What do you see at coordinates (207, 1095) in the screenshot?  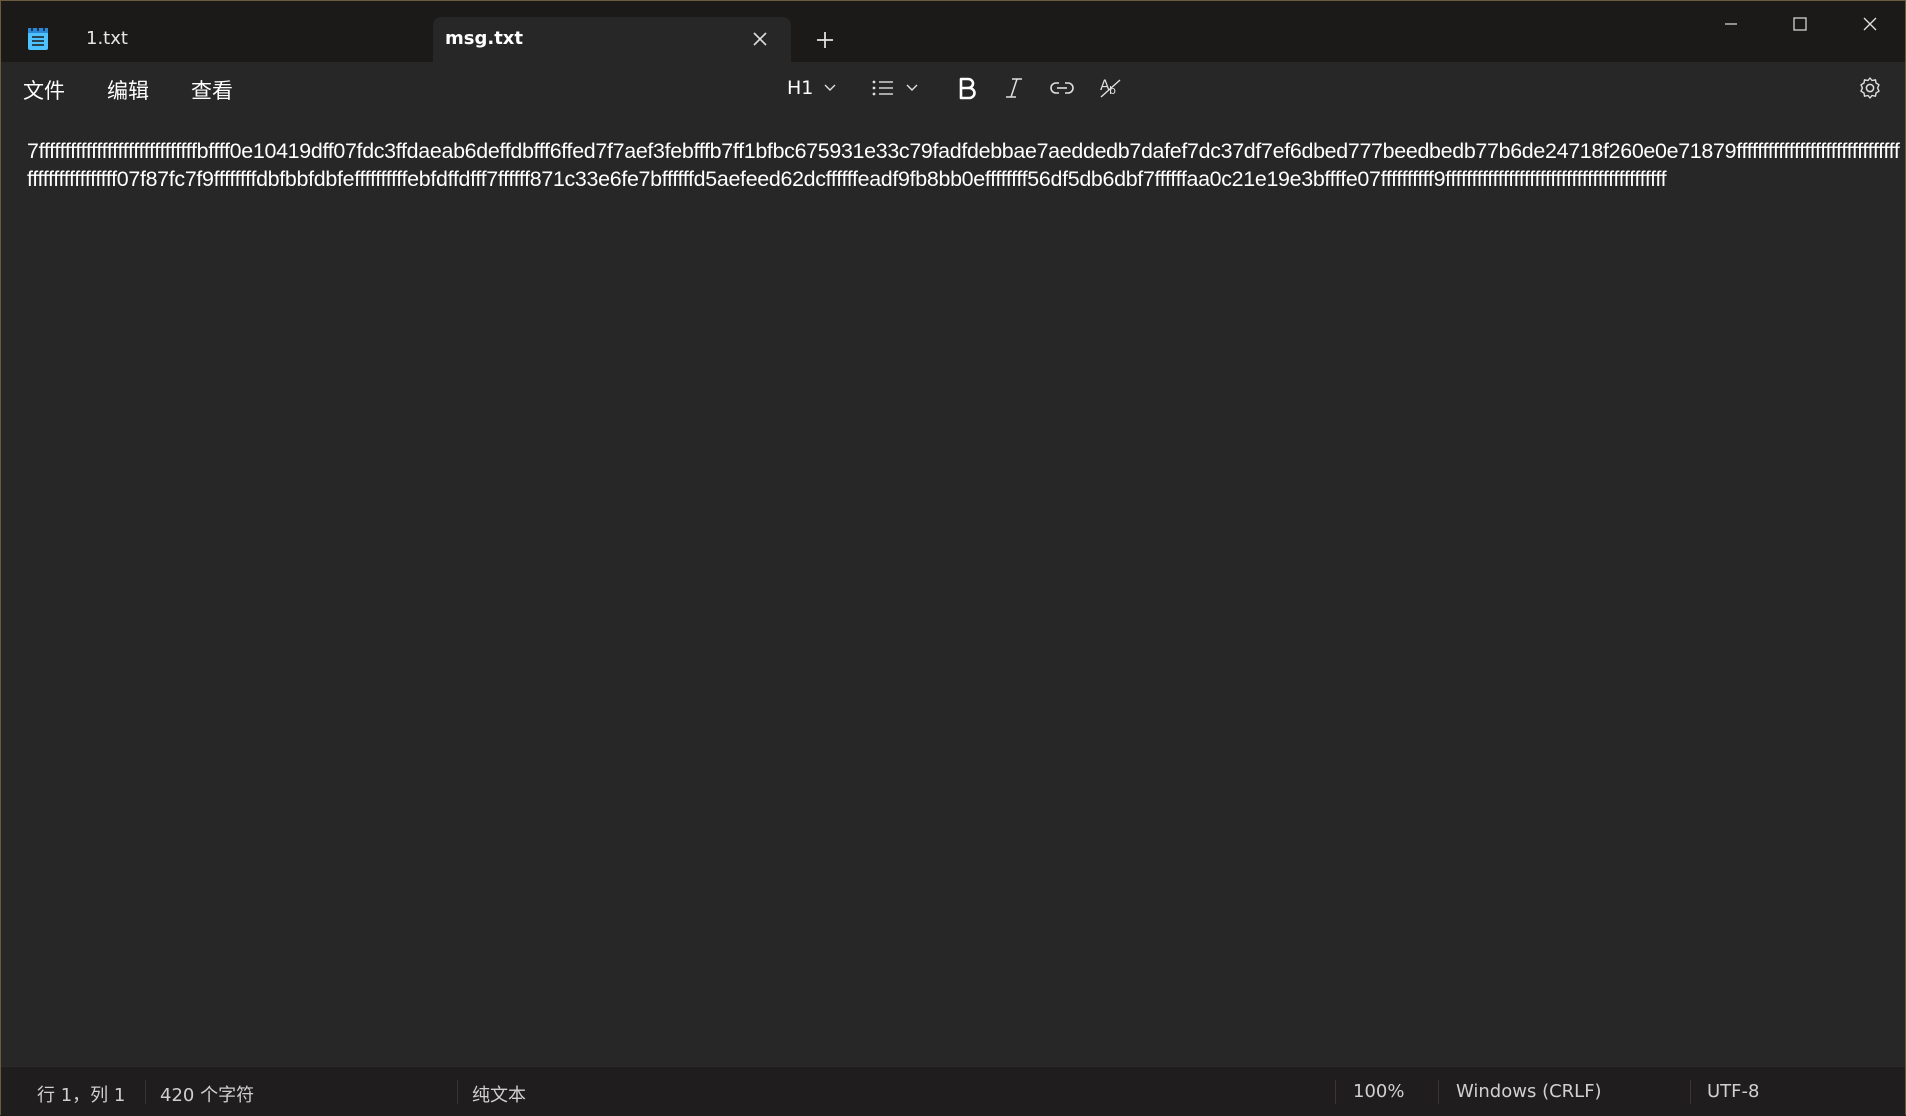 I see `character-count: 420 个字符` at bounding box center [207, 1095].